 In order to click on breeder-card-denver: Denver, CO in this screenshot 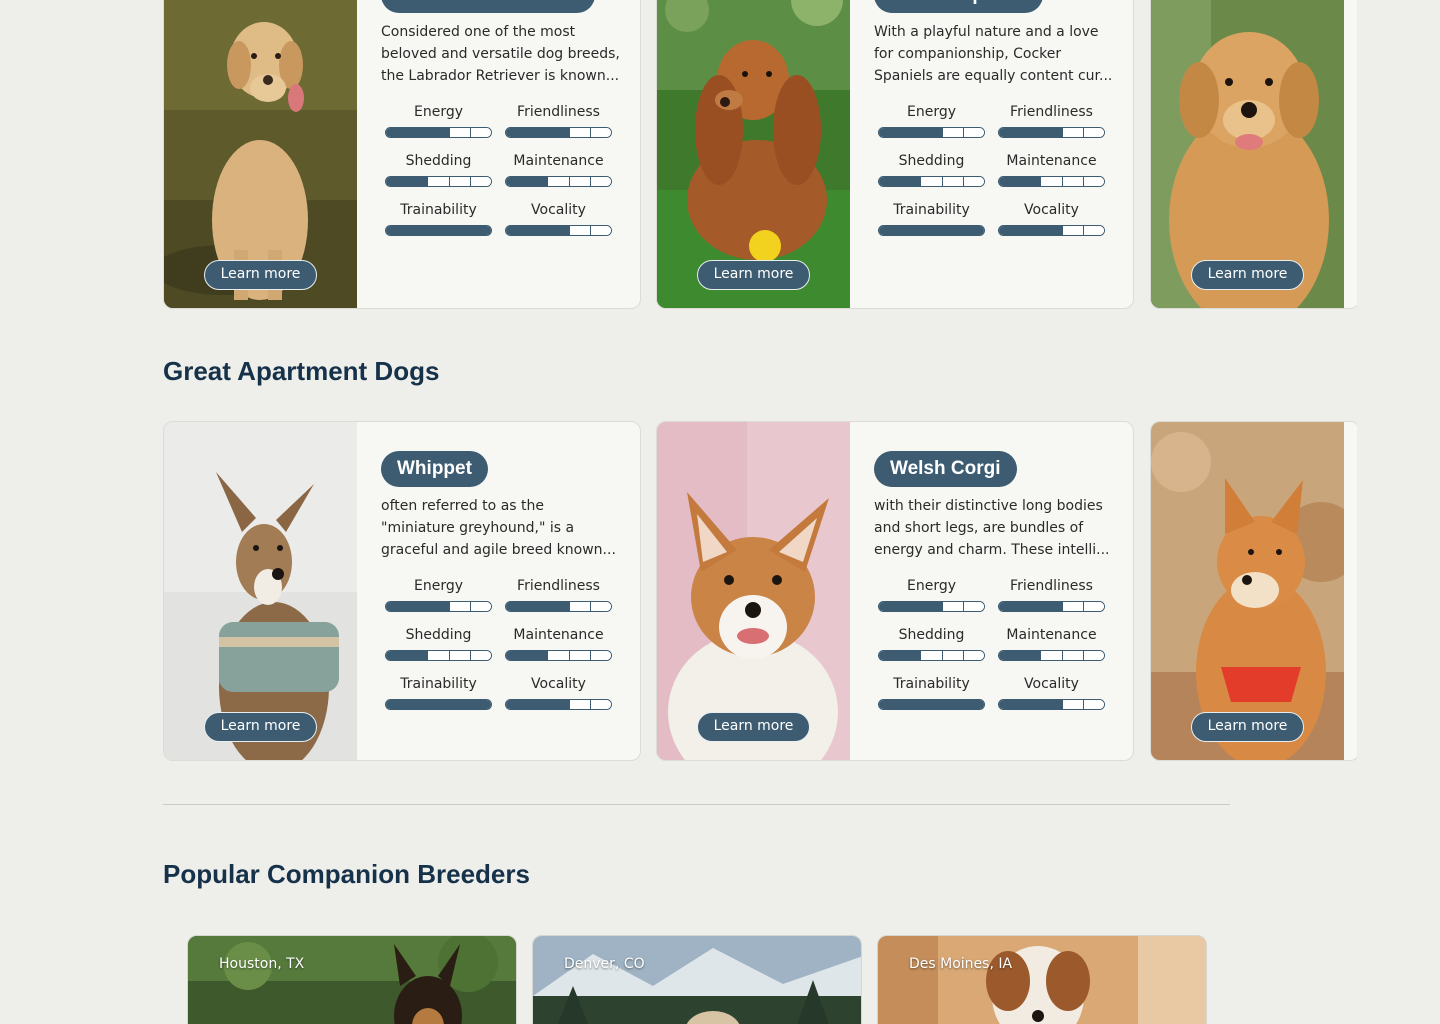, I will do `click(697, 979)`.